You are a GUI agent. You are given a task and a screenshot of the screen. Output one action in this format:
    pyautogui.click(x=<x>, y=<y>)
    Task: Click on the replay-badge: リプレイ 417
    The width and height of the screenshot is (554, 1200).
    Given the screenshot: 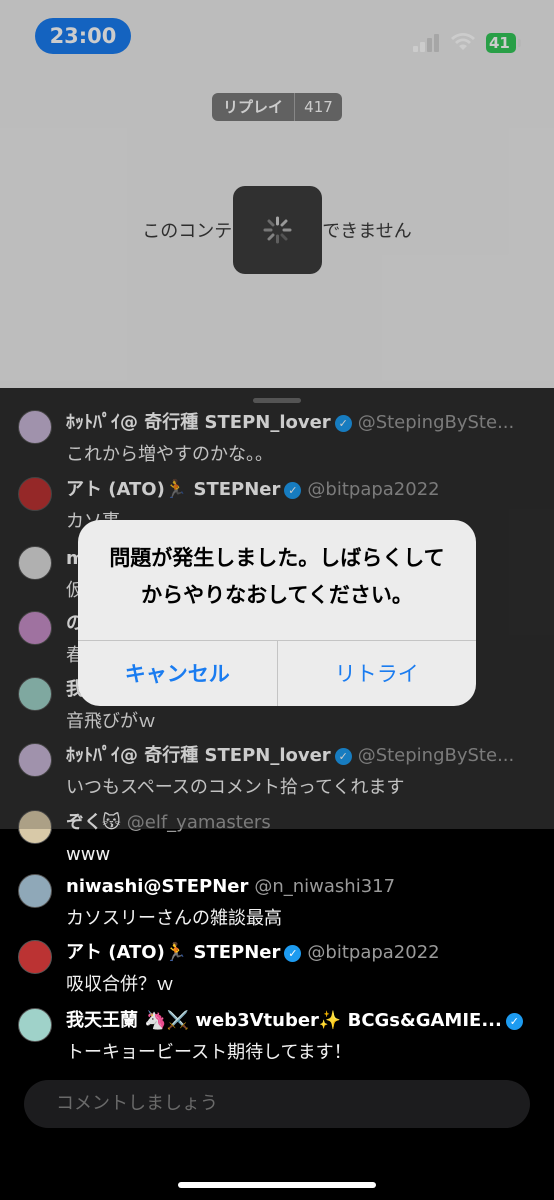 What is the action you would take?
    pyautogui.click(x=277, y=107)
    